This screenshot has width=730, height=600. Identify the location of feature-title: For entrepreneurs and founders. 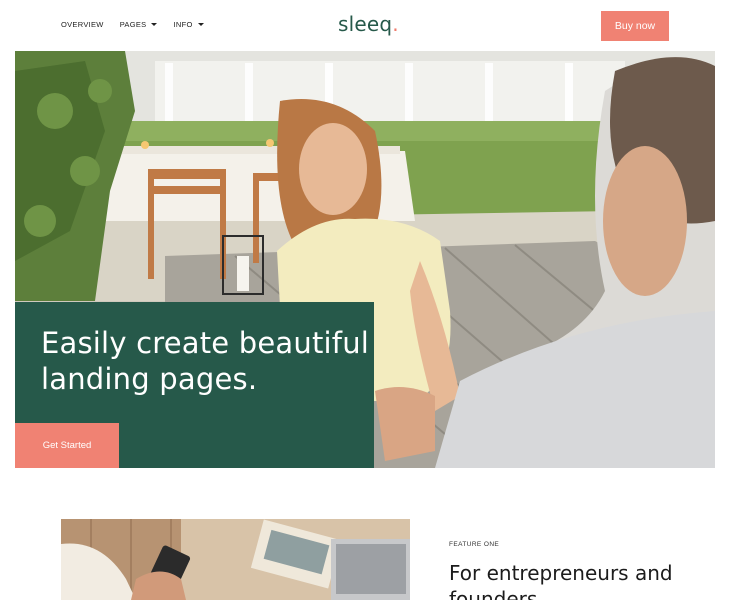
(561, 580).